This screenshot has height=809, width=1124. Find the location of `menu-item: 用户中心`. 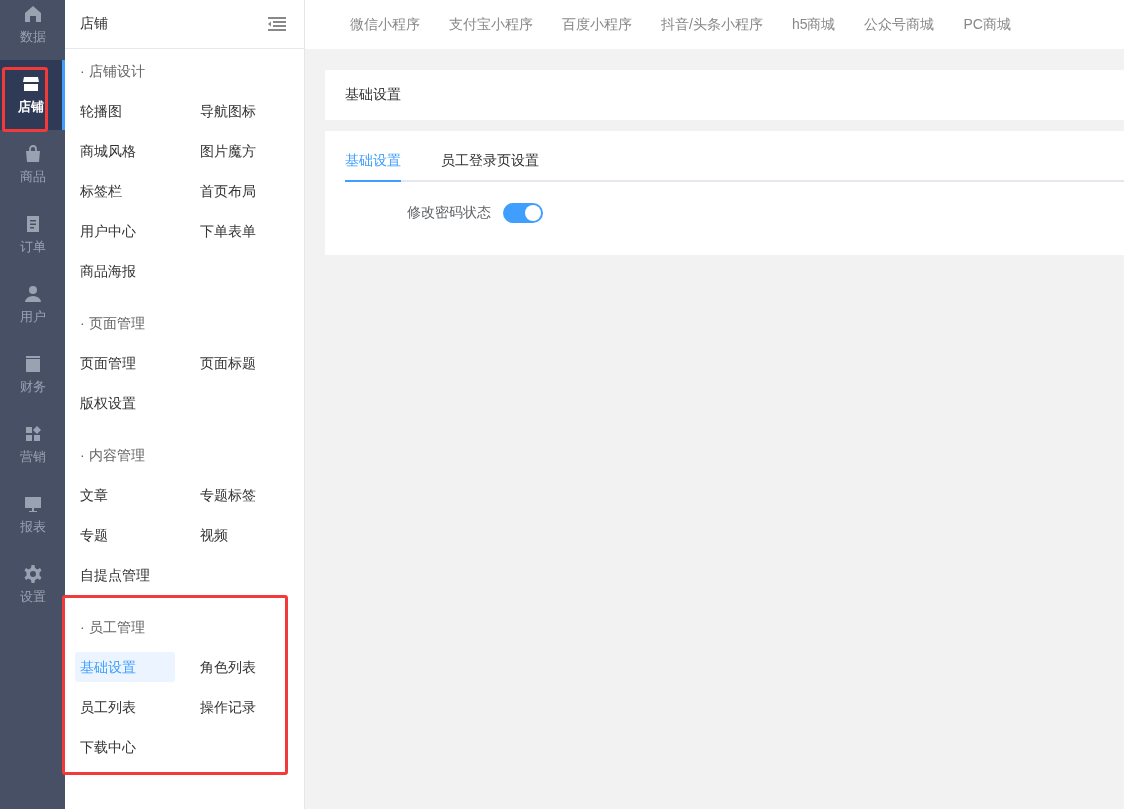

menu-item: 用户中心 is located at coordinates (125, 231).